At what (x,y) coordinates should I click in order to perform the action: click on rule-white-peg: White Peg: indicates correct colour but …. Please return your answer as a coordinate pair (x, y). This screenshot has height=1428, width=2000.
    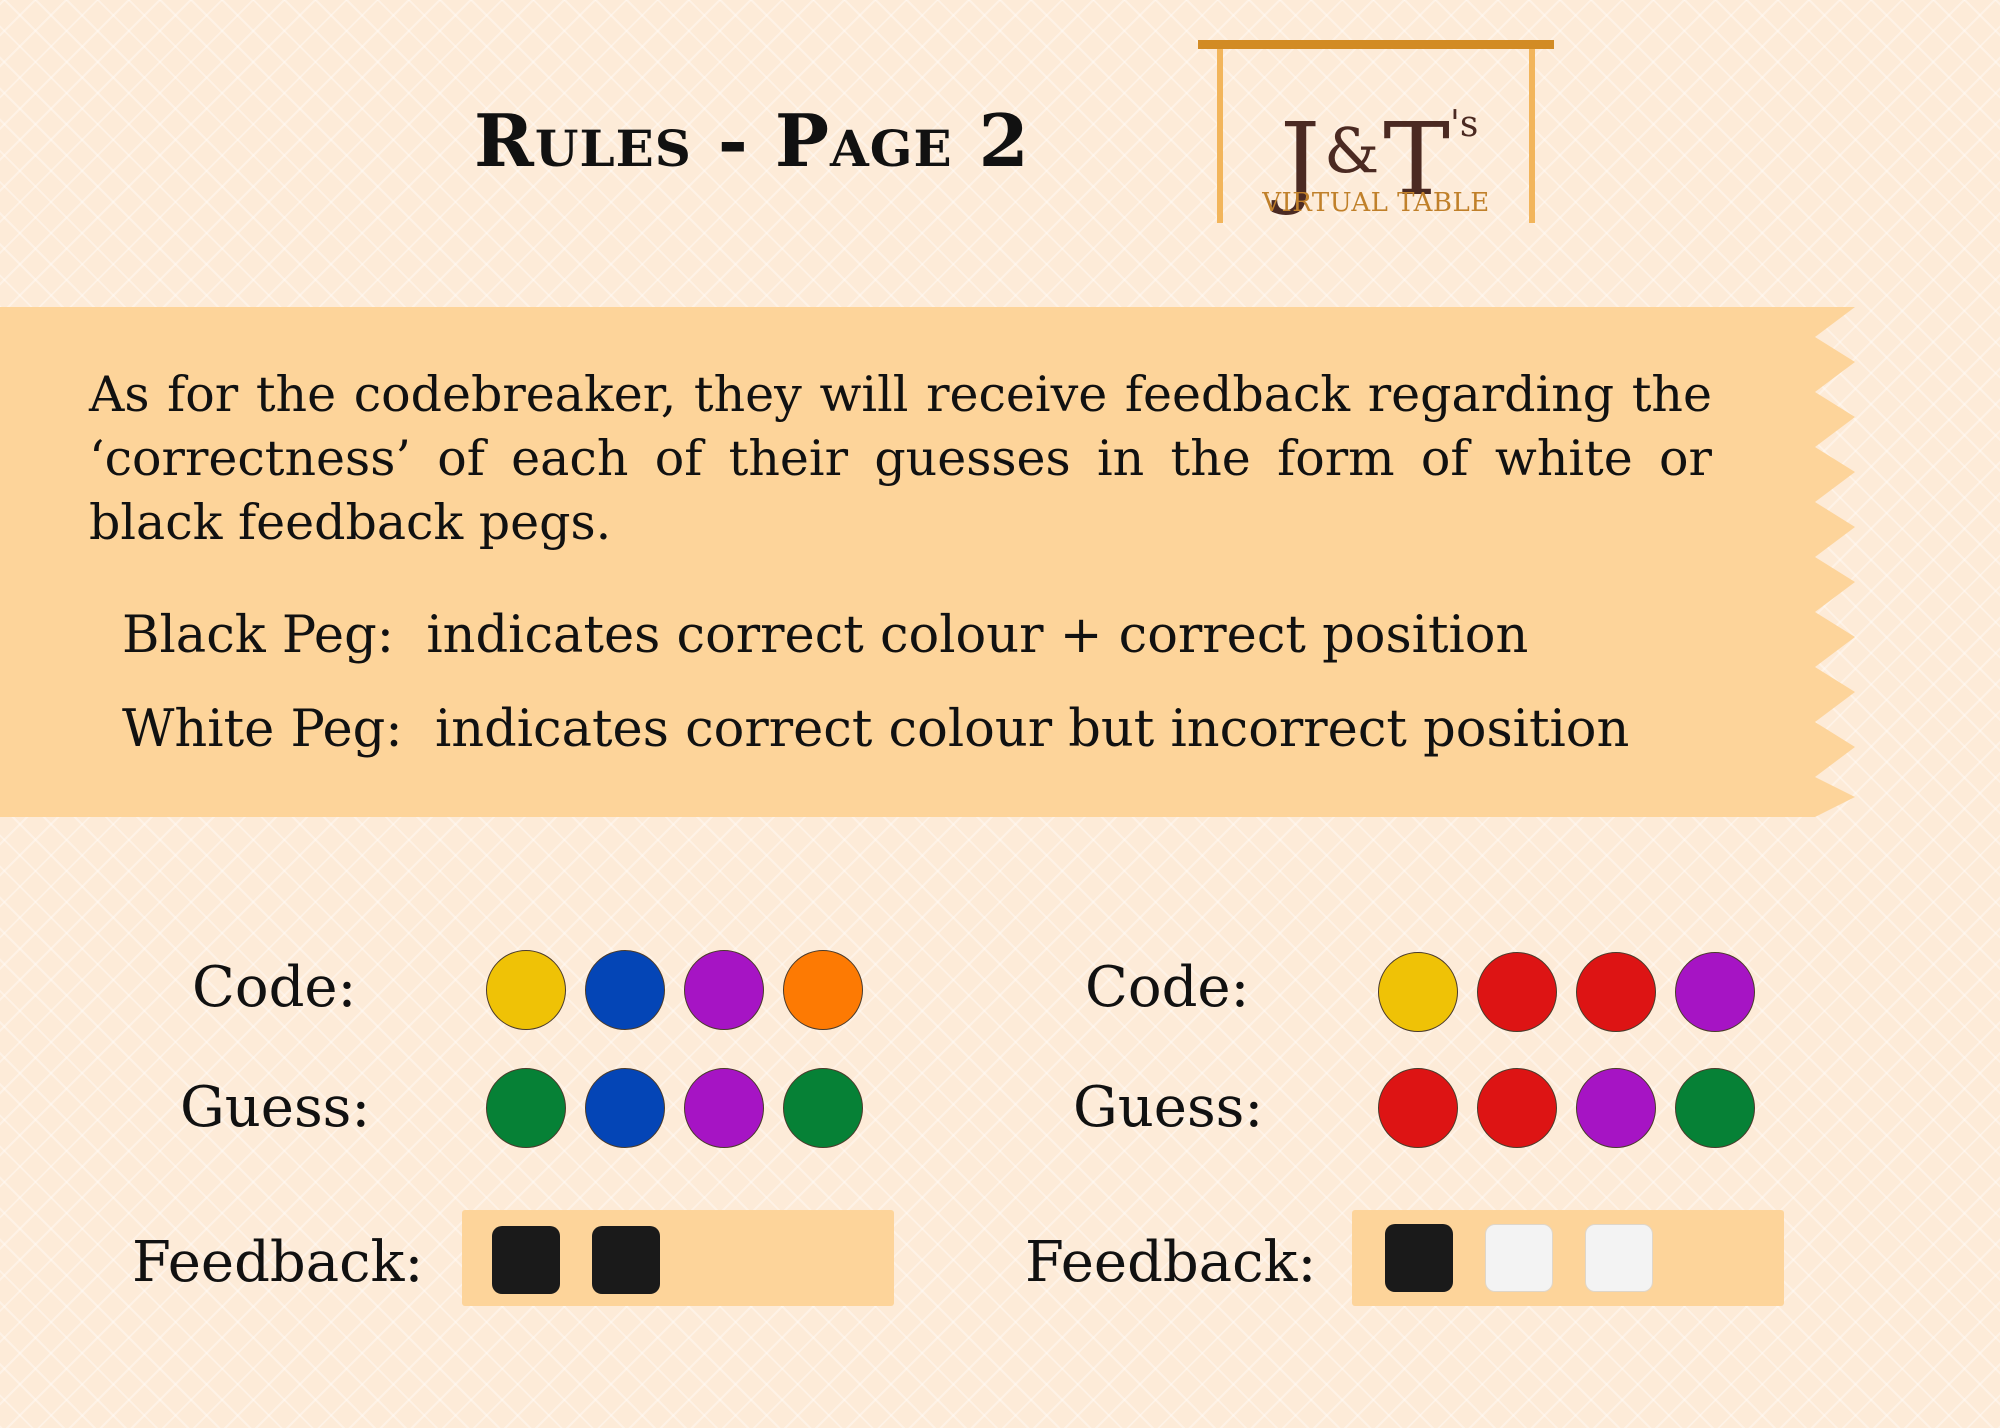
    Looking at the image, I should click on (875, 730).